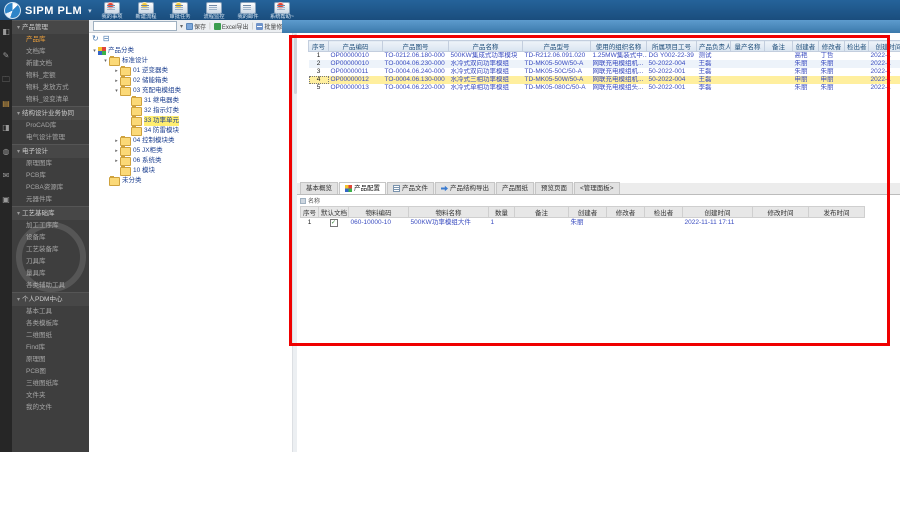 The height and width of the screenshot is (530, 900). I want to click on sidebar-item: 设备库, so click(50, 238).